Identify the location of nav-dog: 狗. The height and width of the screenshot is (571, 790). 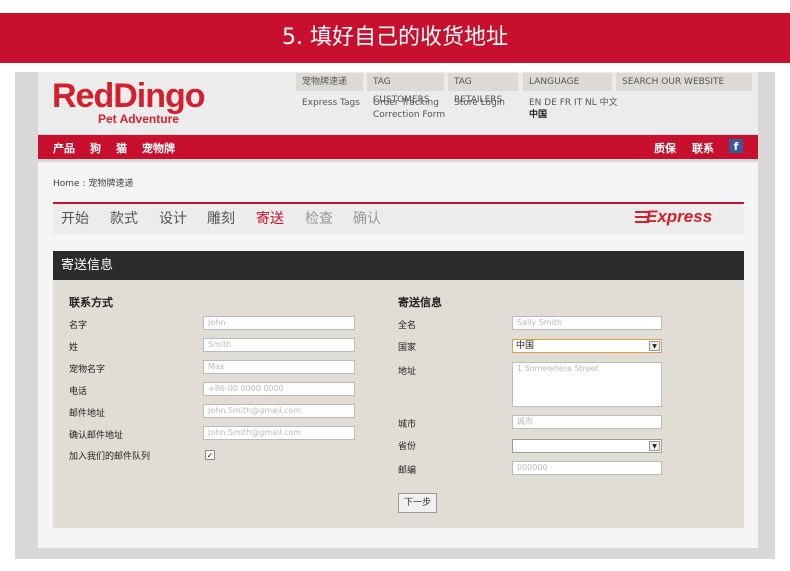
(95, 148).